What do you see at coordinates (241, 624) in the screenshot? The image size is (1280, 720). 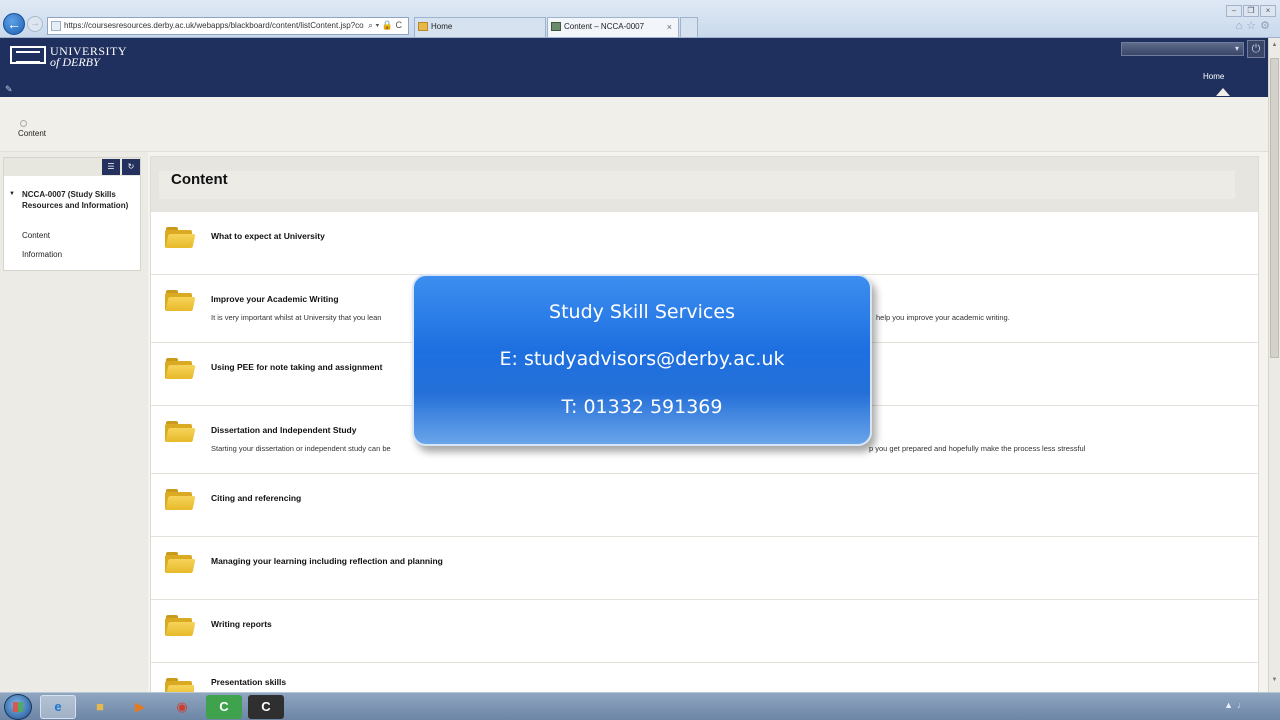 I see `item-title-link: Writing reports` at bounding box center [241, 624].